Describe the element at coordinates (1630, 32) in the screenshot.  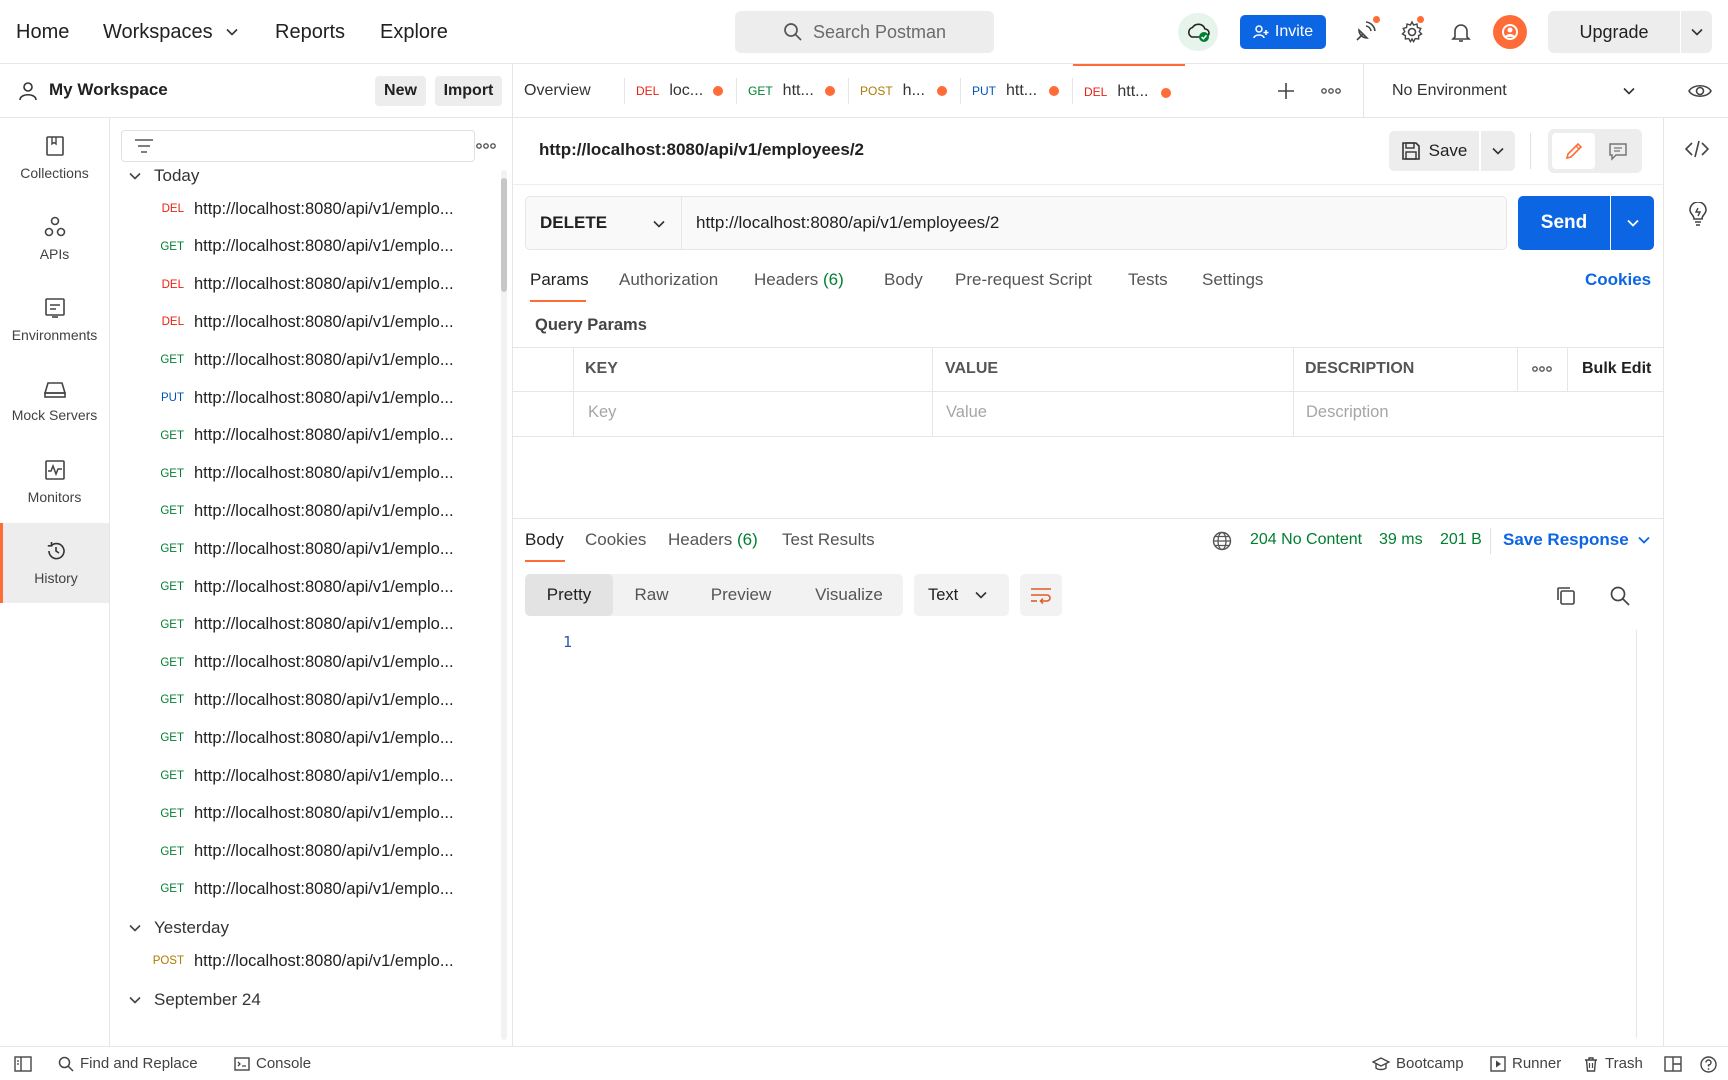
I see `upgrade-button: Upgrade` at that location.